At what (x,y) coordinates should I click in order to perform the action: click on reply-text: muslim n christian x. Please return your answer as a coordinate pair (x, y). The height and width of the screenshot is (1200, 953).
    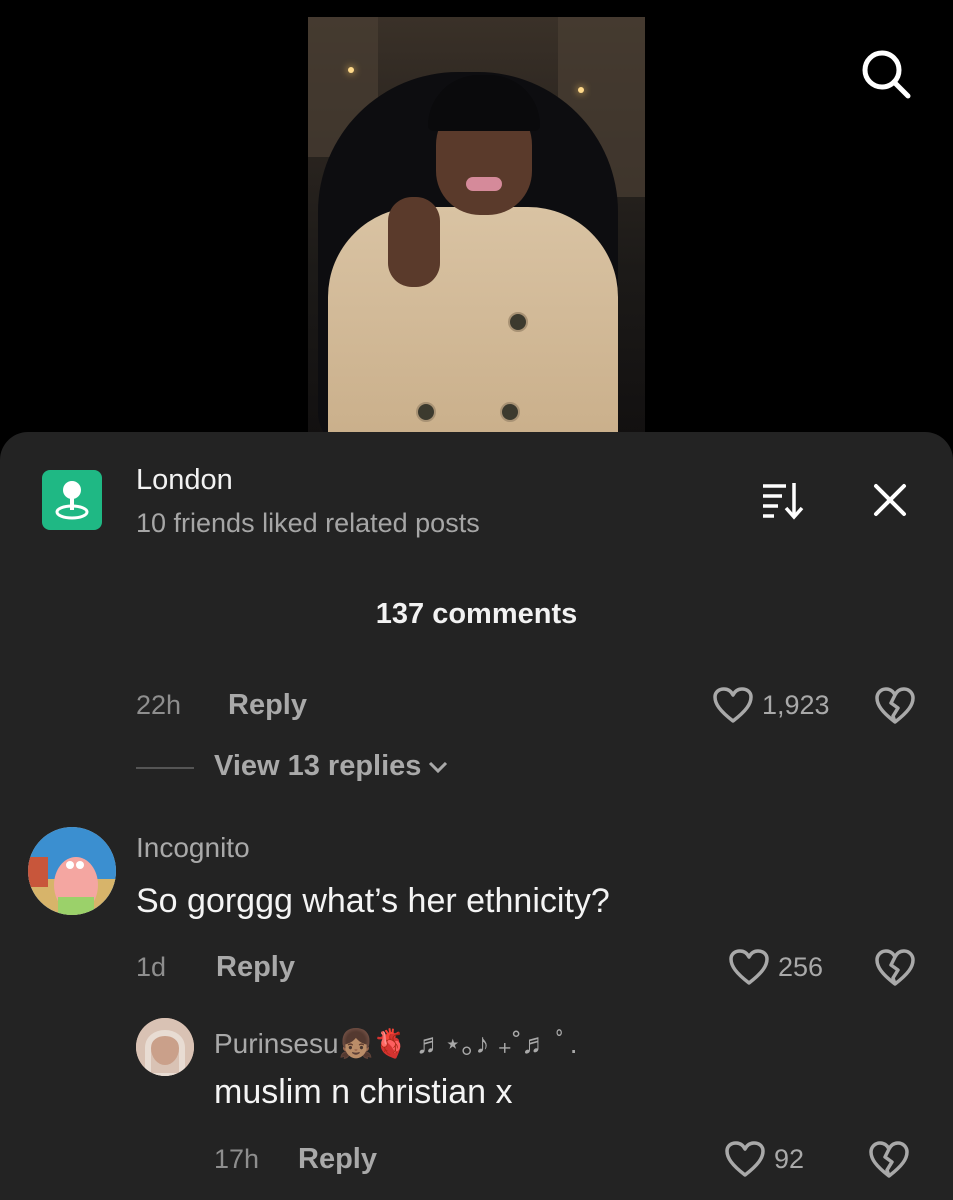
    Looking at the image, I should click on (363, 1092).